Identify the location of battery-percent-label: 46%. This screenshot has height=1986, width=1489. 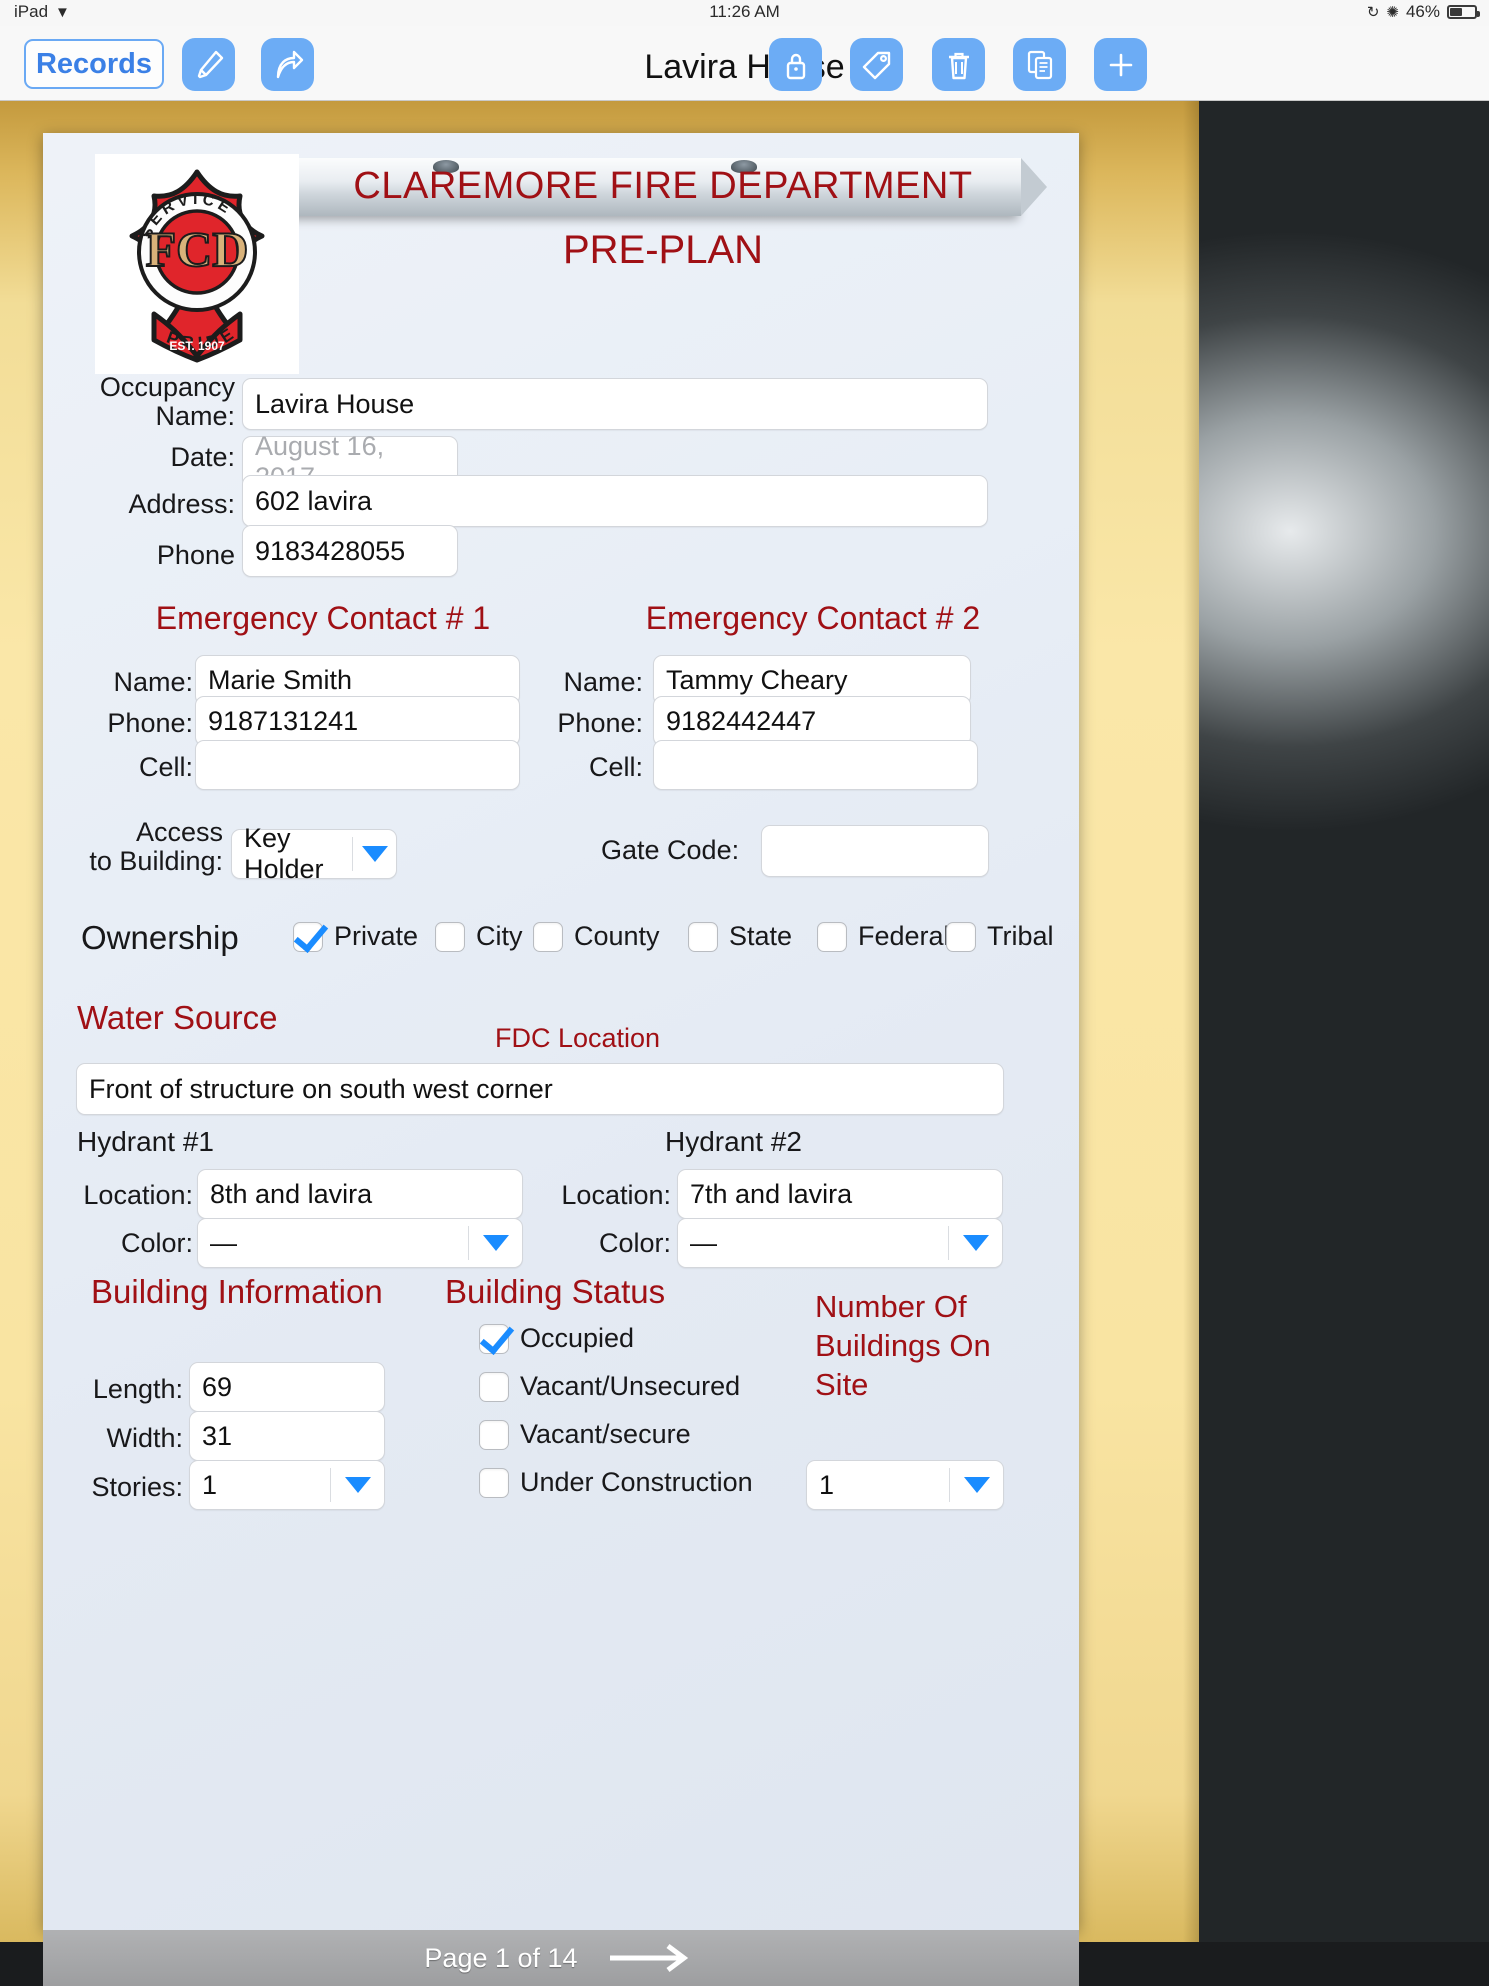
(1422, 11).